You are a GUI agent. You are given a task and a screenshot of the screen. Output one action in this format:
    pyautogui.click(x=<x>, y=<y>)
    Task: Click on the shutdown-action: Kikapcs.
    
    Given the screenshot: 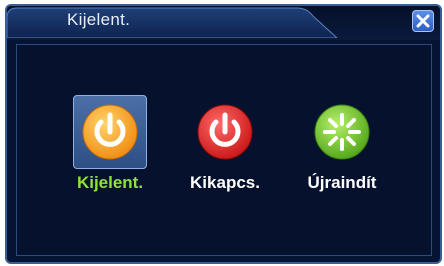 What is the action you would take?
    pyautogui.click(x=225, y=144)
    